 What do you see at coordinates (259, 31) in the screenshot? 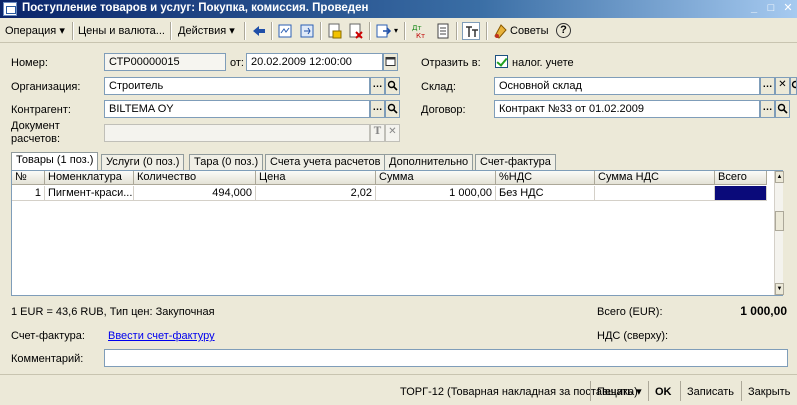
I see `arrow-left-icon` at bounding box center [259, 31].